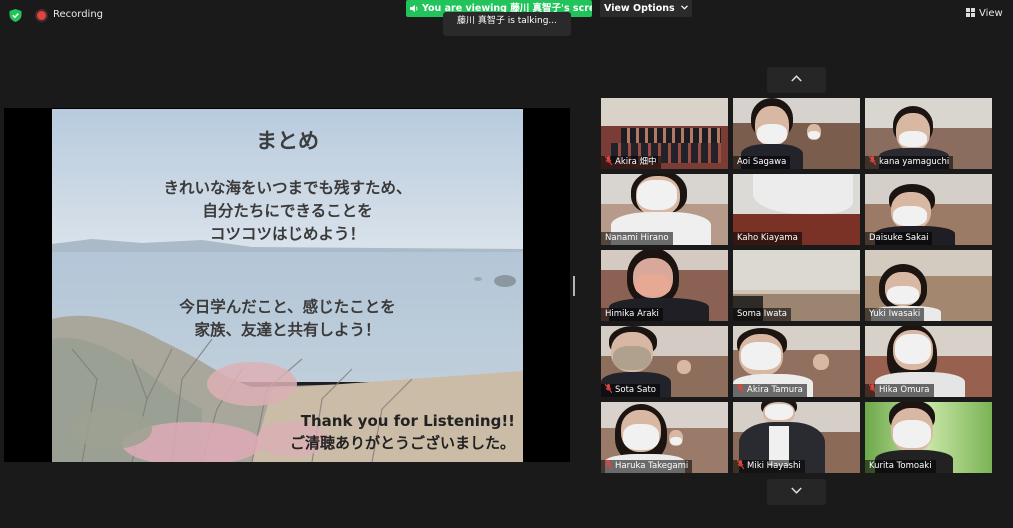  I want to click on participant-name-label: Himika Araki, so click(632, 314).